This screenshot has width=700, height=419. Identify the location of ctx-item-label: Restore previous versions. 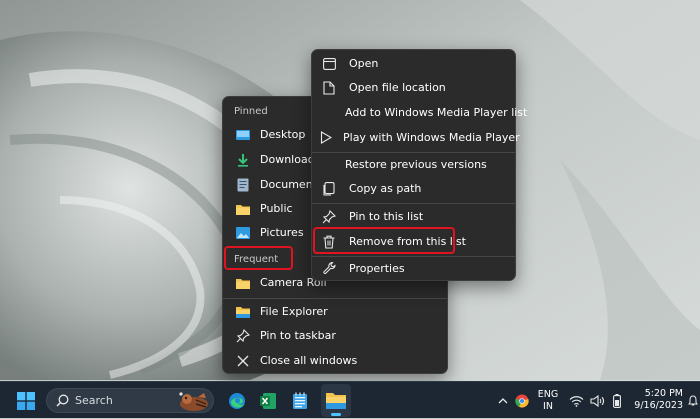
(416, 164).